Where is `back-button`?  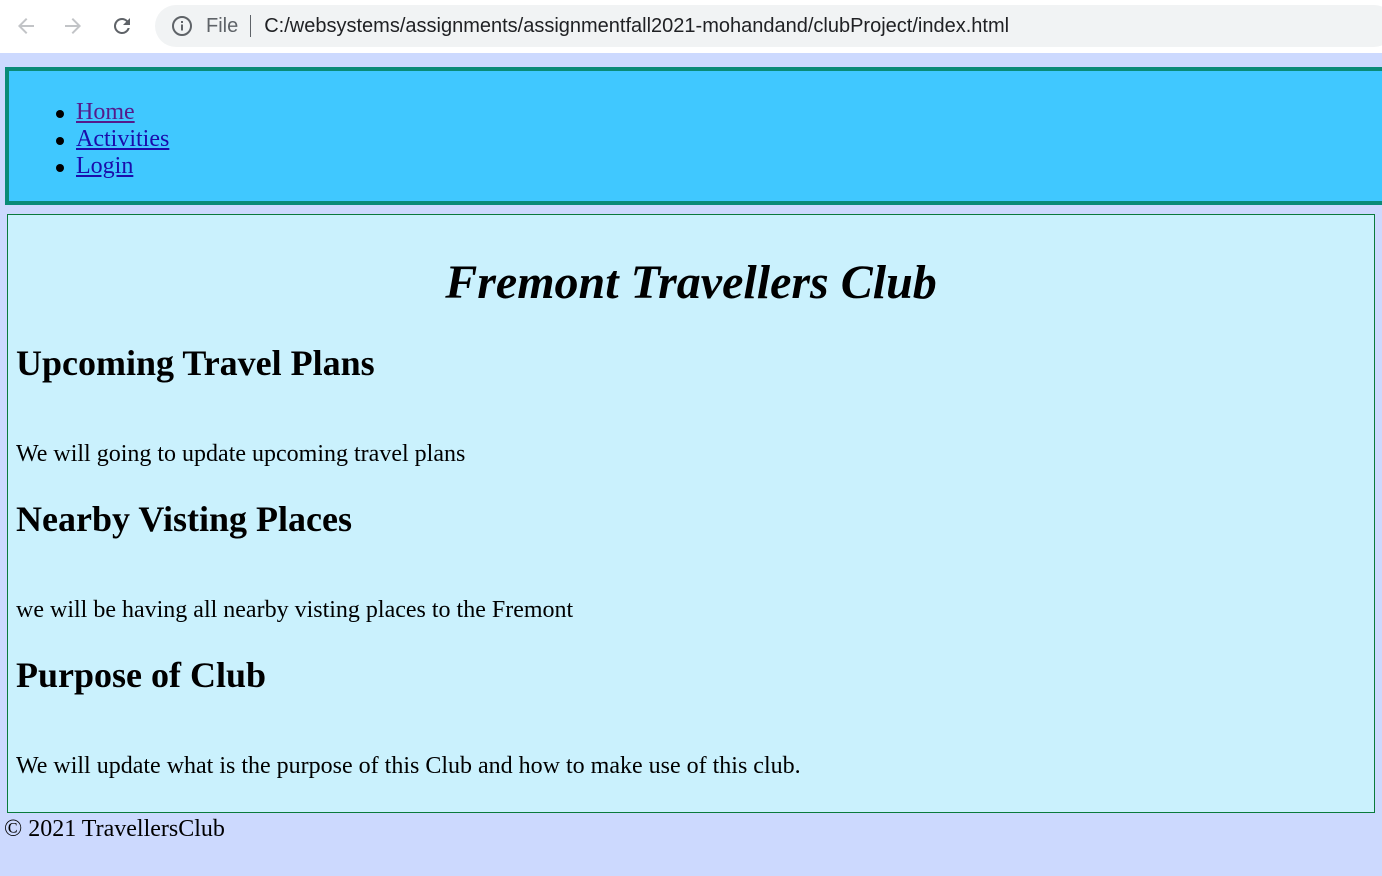
back-button is located at coordinates (26, 26).